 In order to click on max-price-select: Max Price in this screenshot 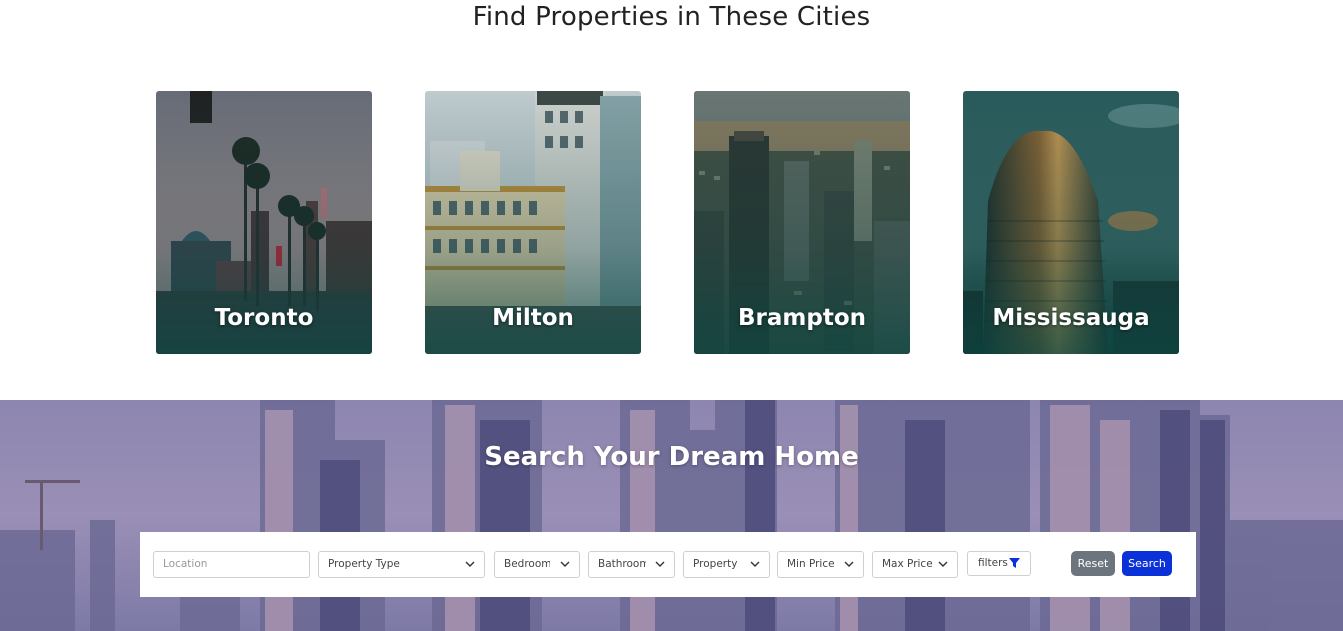, I will do `click(915, 564)`.